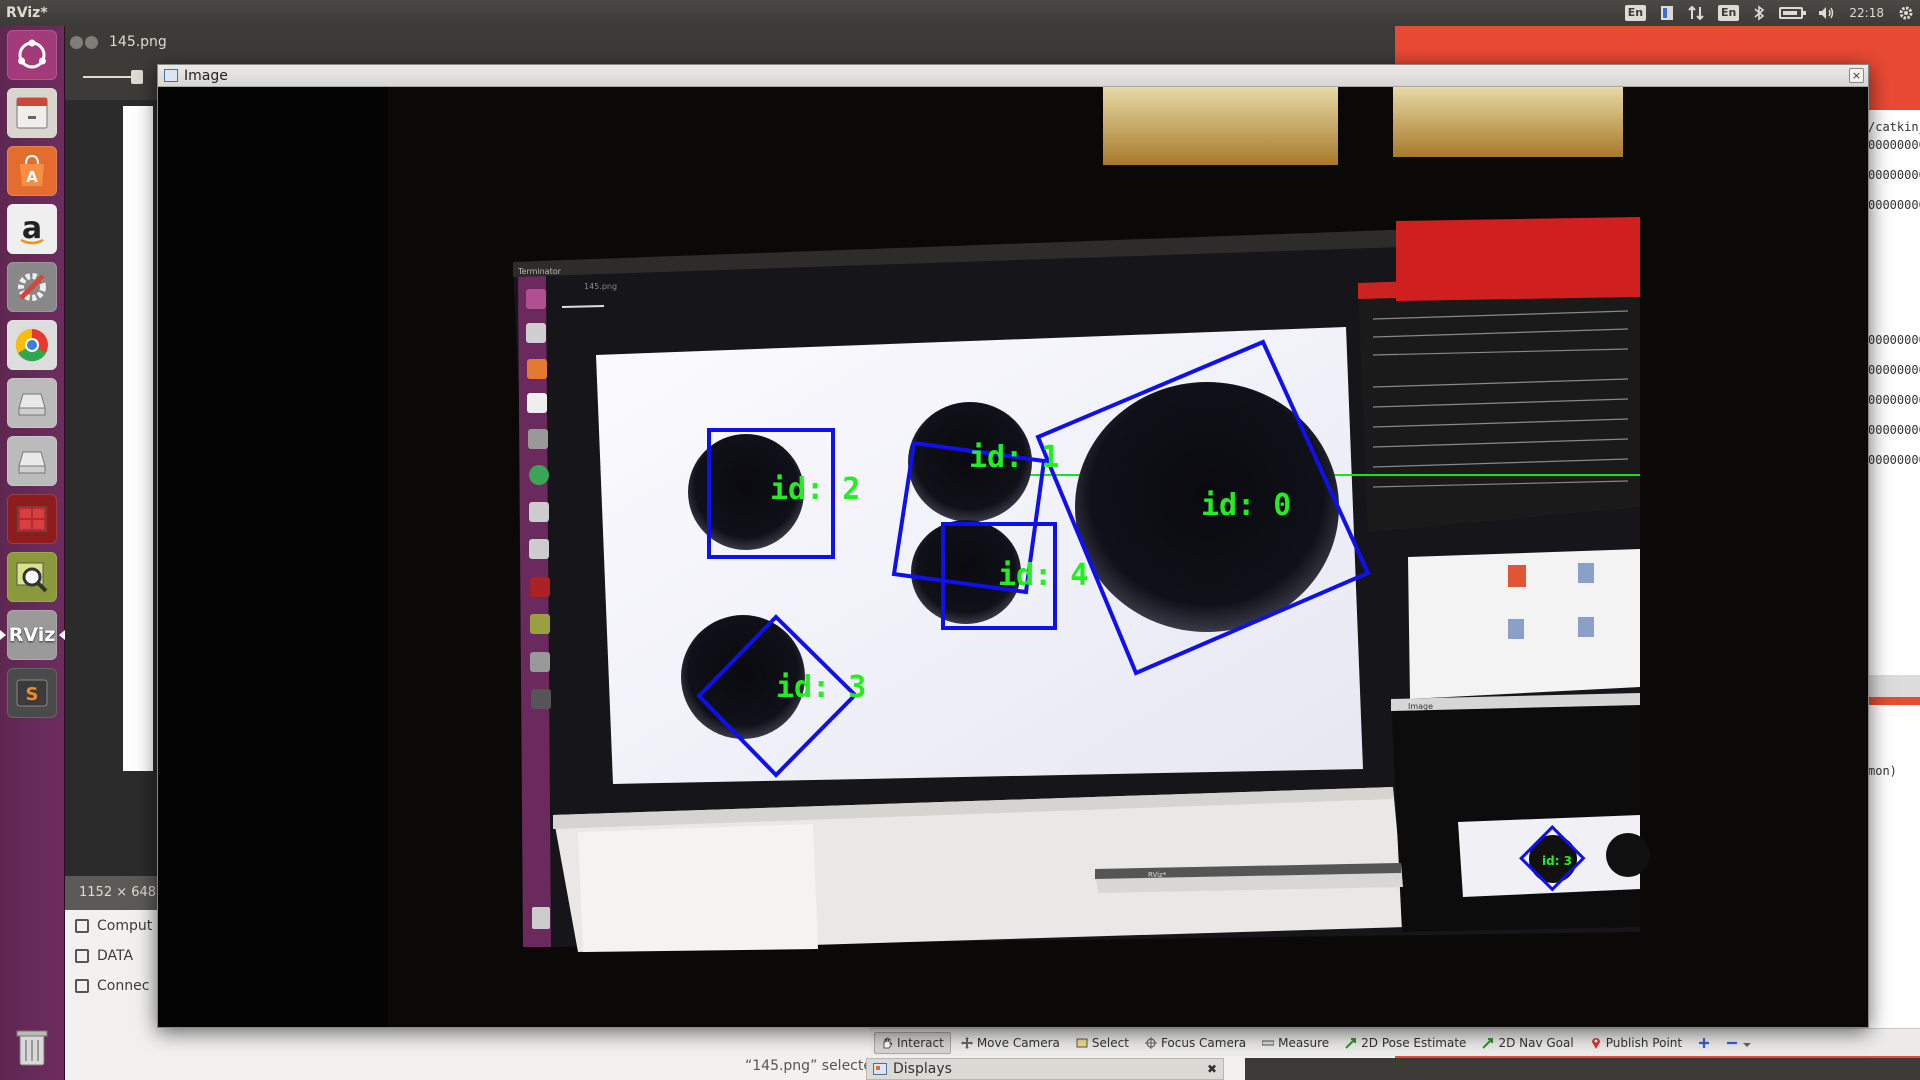  I want to click on chrome-launcher, so click(32, 345).